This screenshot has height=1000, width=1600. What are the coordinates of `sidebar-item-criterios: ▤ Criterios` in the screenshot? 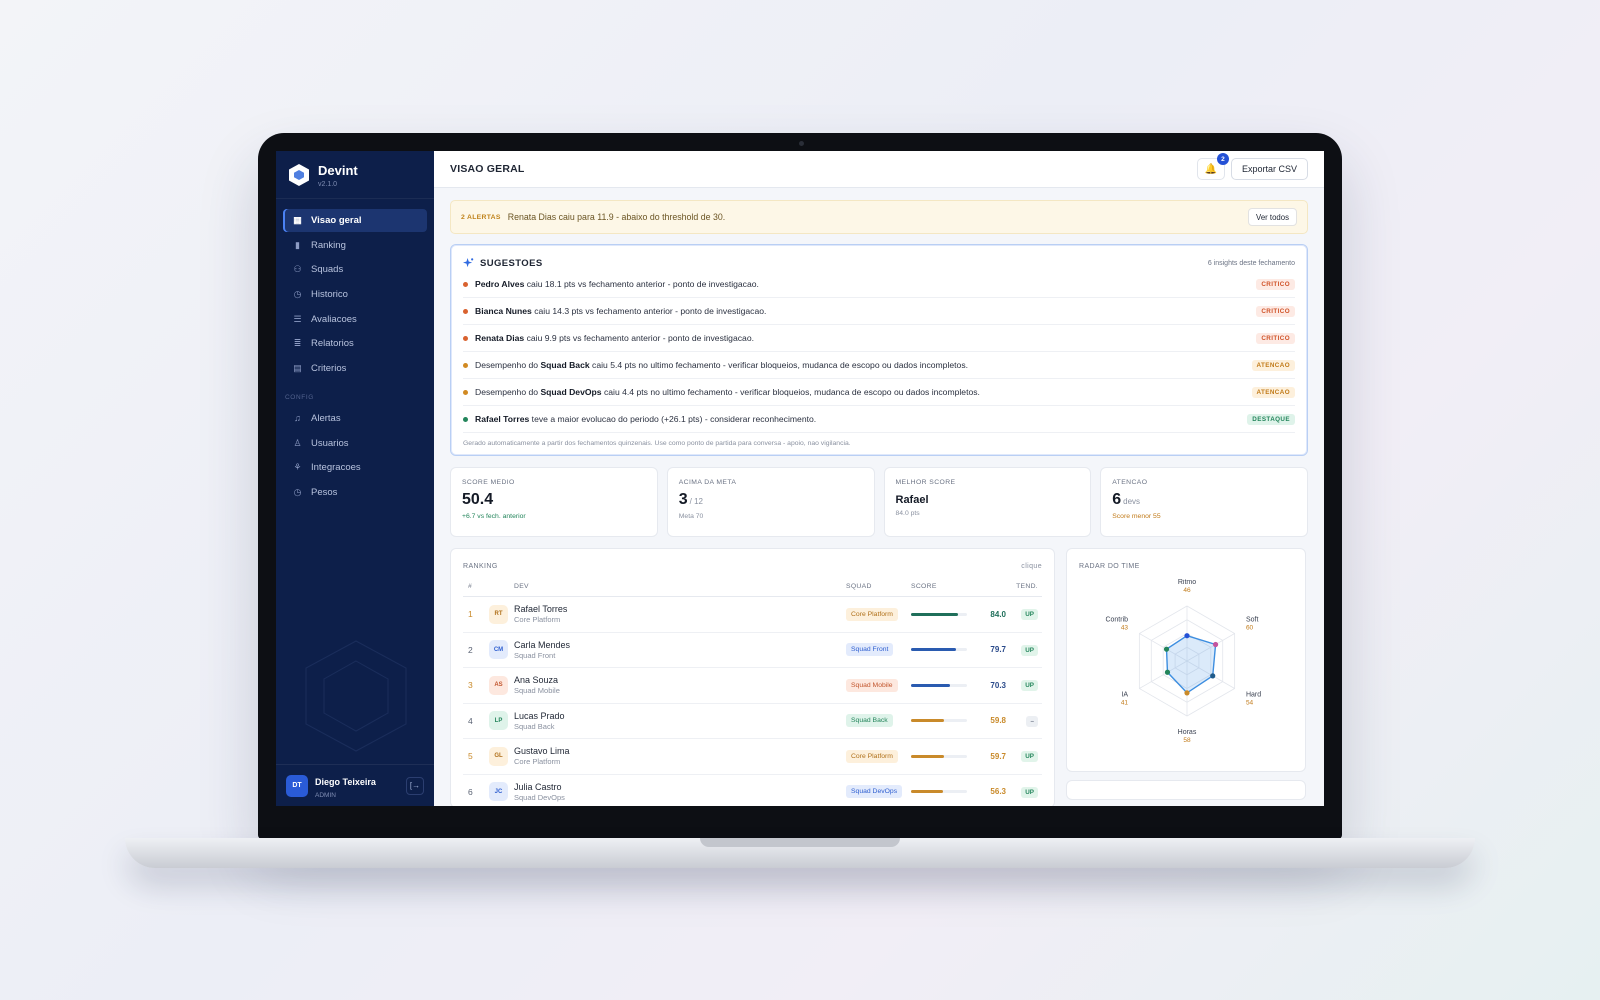 It's located at (355, 368).